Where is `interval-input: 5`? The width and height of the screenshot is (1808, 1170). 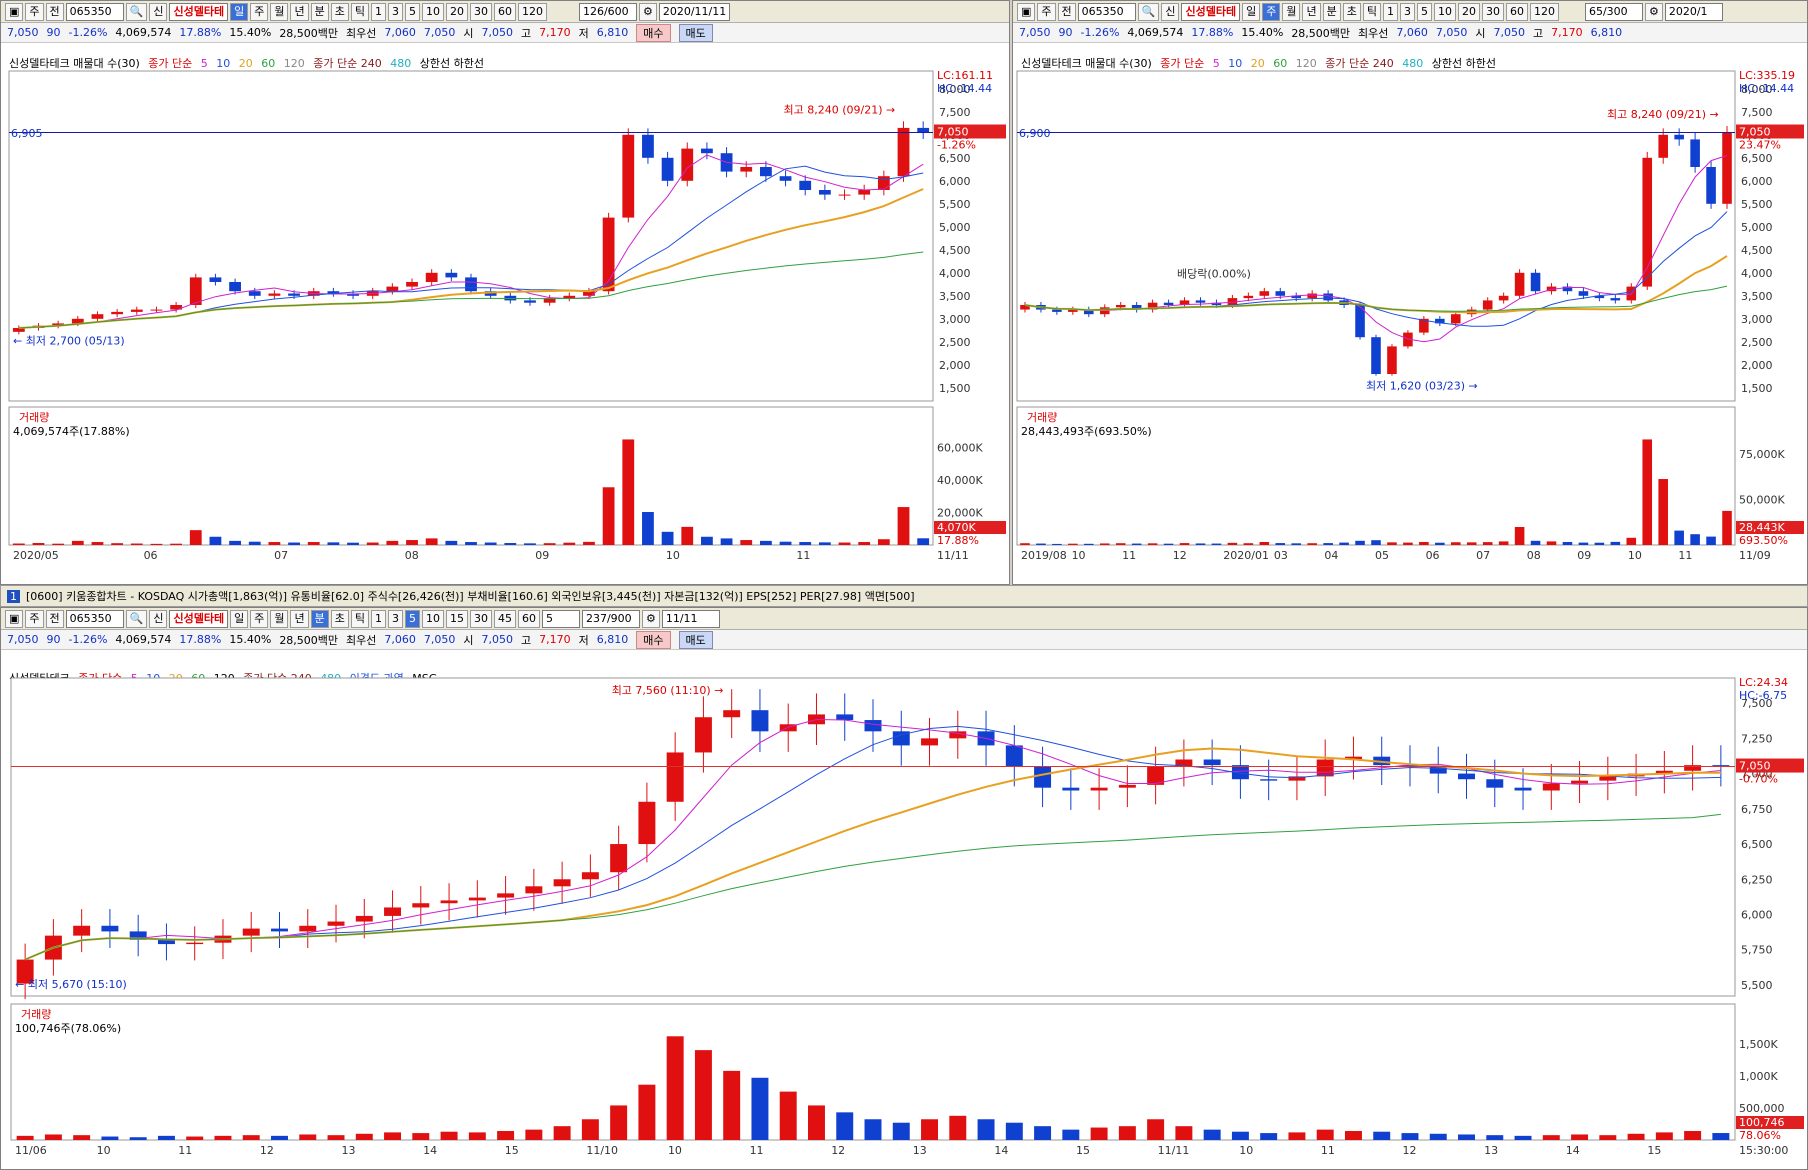
interval-input: 5 is located at coordinates (560, 618).